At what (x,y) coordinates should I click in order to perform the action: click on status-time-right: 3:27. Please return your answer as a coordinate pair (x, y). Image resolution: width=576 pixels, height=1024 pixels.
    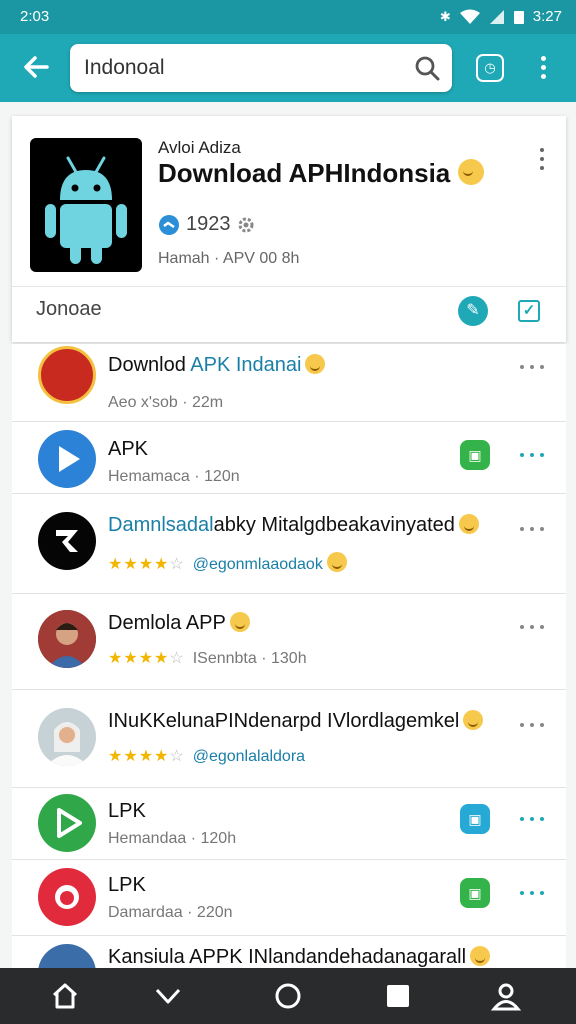
    Looking at the image, I should click on (547, 16).